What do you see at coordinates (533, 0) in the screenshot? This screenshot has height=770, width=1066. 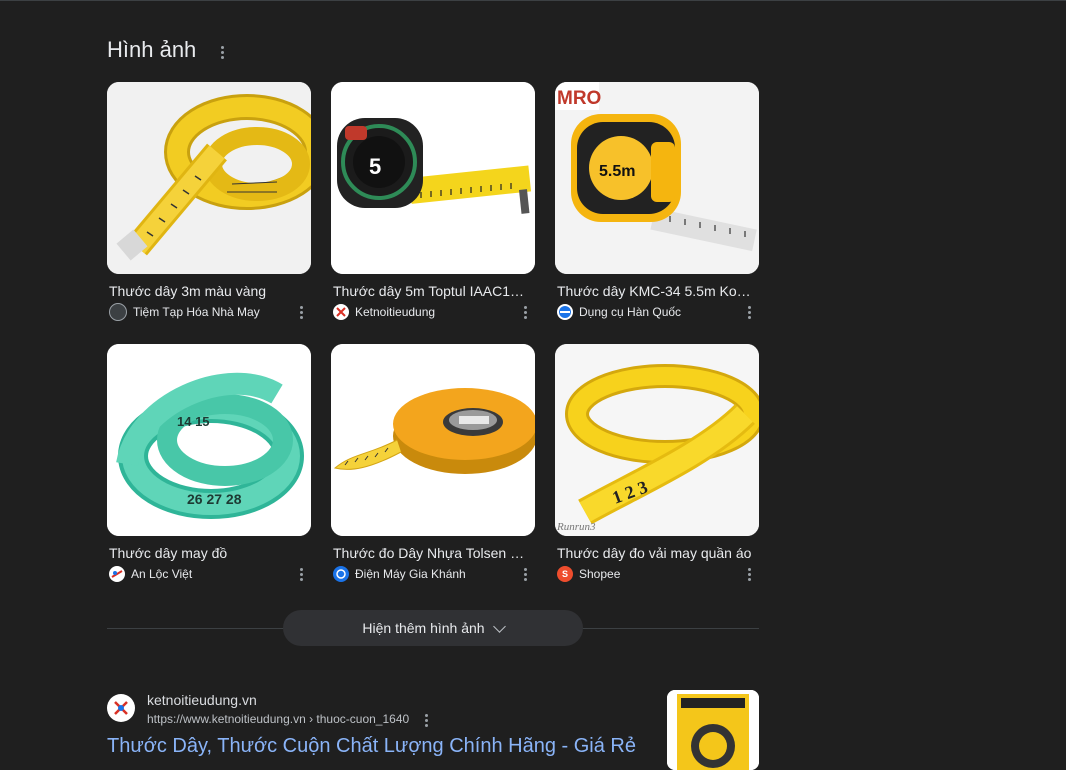 I see `top-divider` at bounding box center [533, 0].